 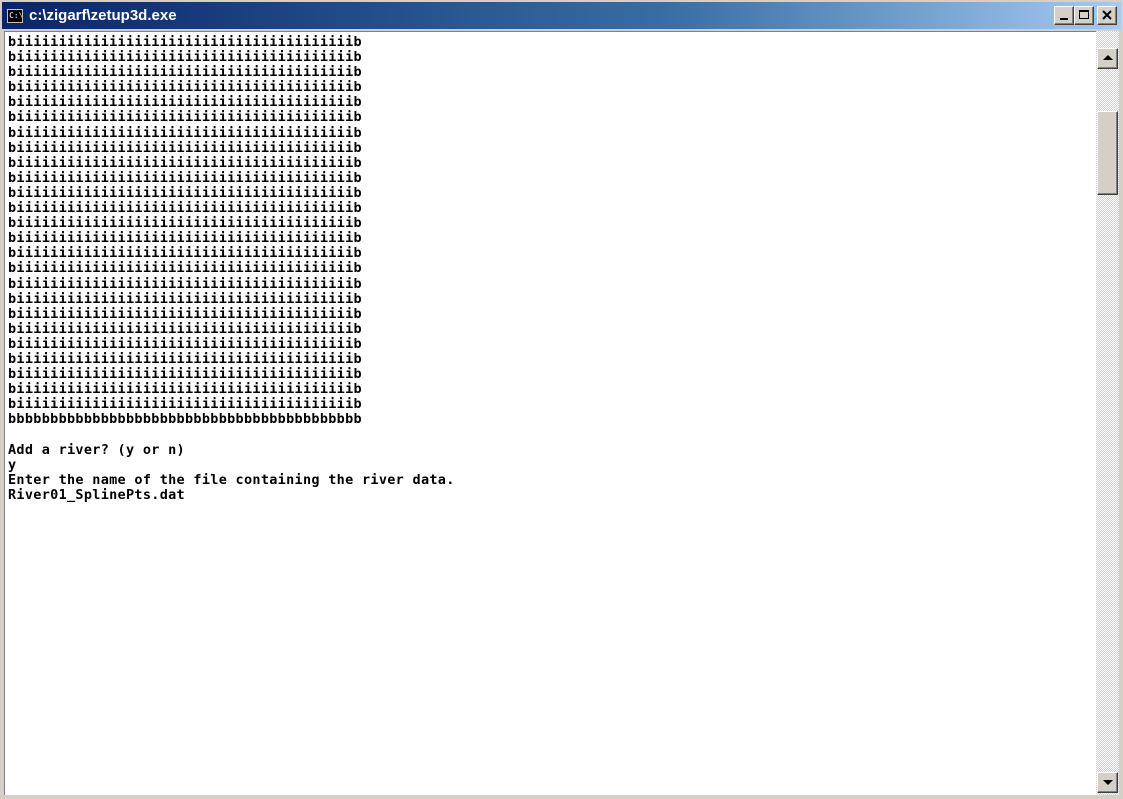 I want to click on maximize-icon, so click(x=1084, y=14).